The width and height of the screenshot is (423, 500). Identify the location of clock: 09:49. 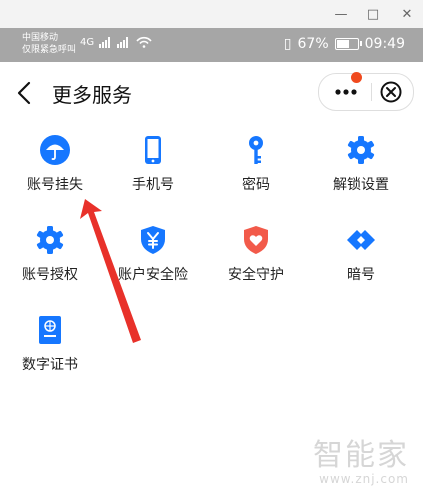
(384, 44).